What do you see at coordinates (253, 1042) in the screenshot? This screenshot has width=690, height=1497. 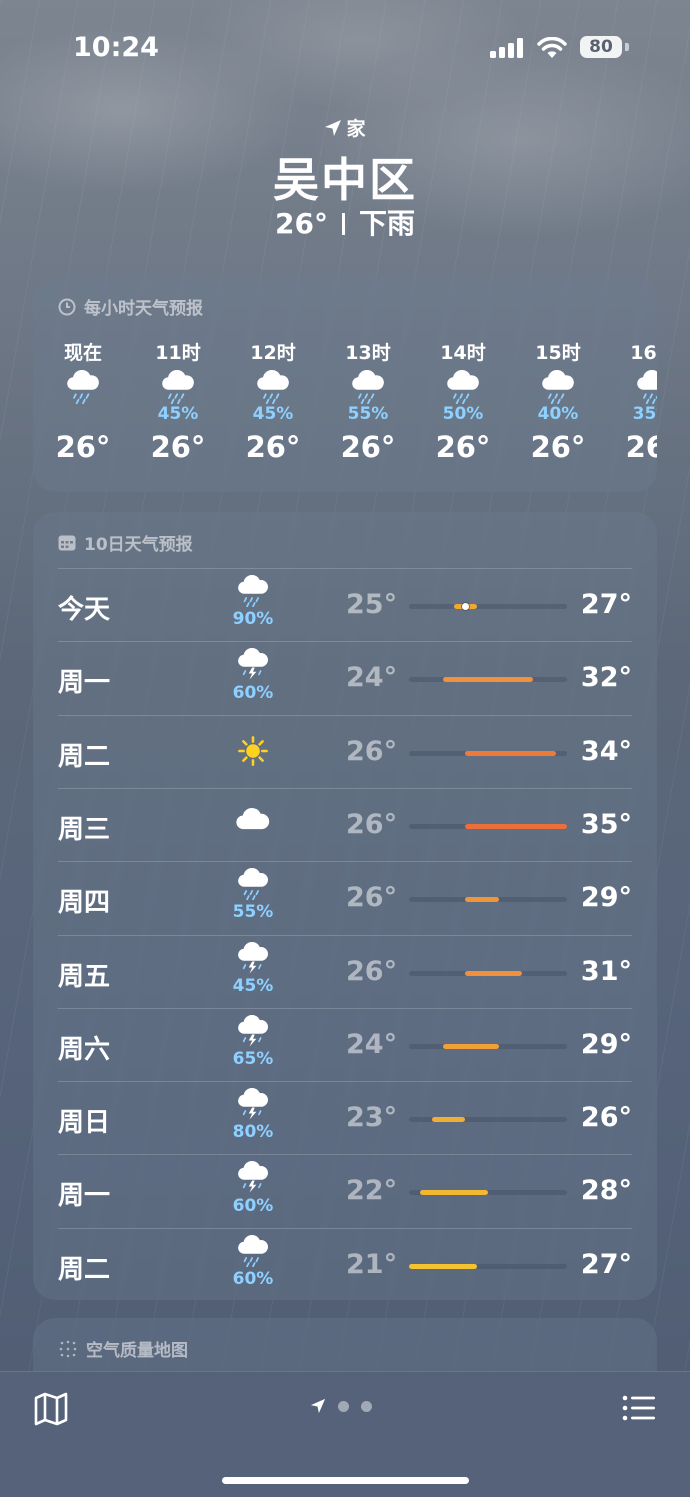 I see `day-weather: 65%` at bounding box center [253, 1042].